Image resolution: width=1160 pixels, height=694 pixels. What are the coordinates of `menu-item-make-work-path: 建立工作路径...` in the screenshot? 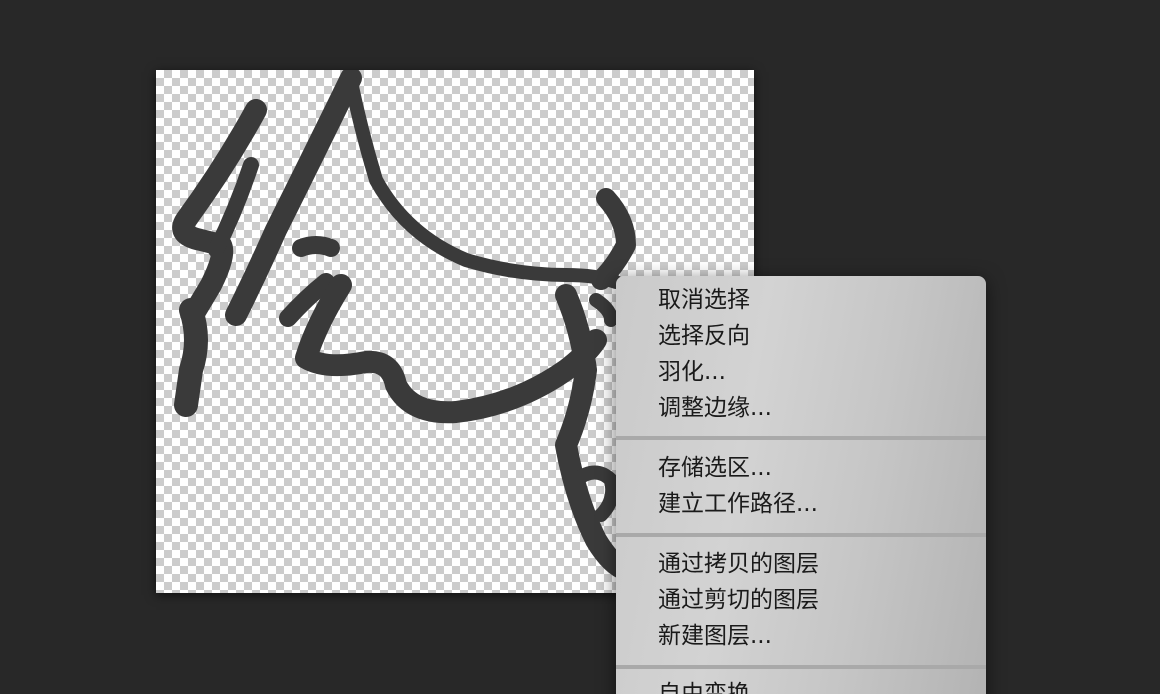 It's located at (738, 504).